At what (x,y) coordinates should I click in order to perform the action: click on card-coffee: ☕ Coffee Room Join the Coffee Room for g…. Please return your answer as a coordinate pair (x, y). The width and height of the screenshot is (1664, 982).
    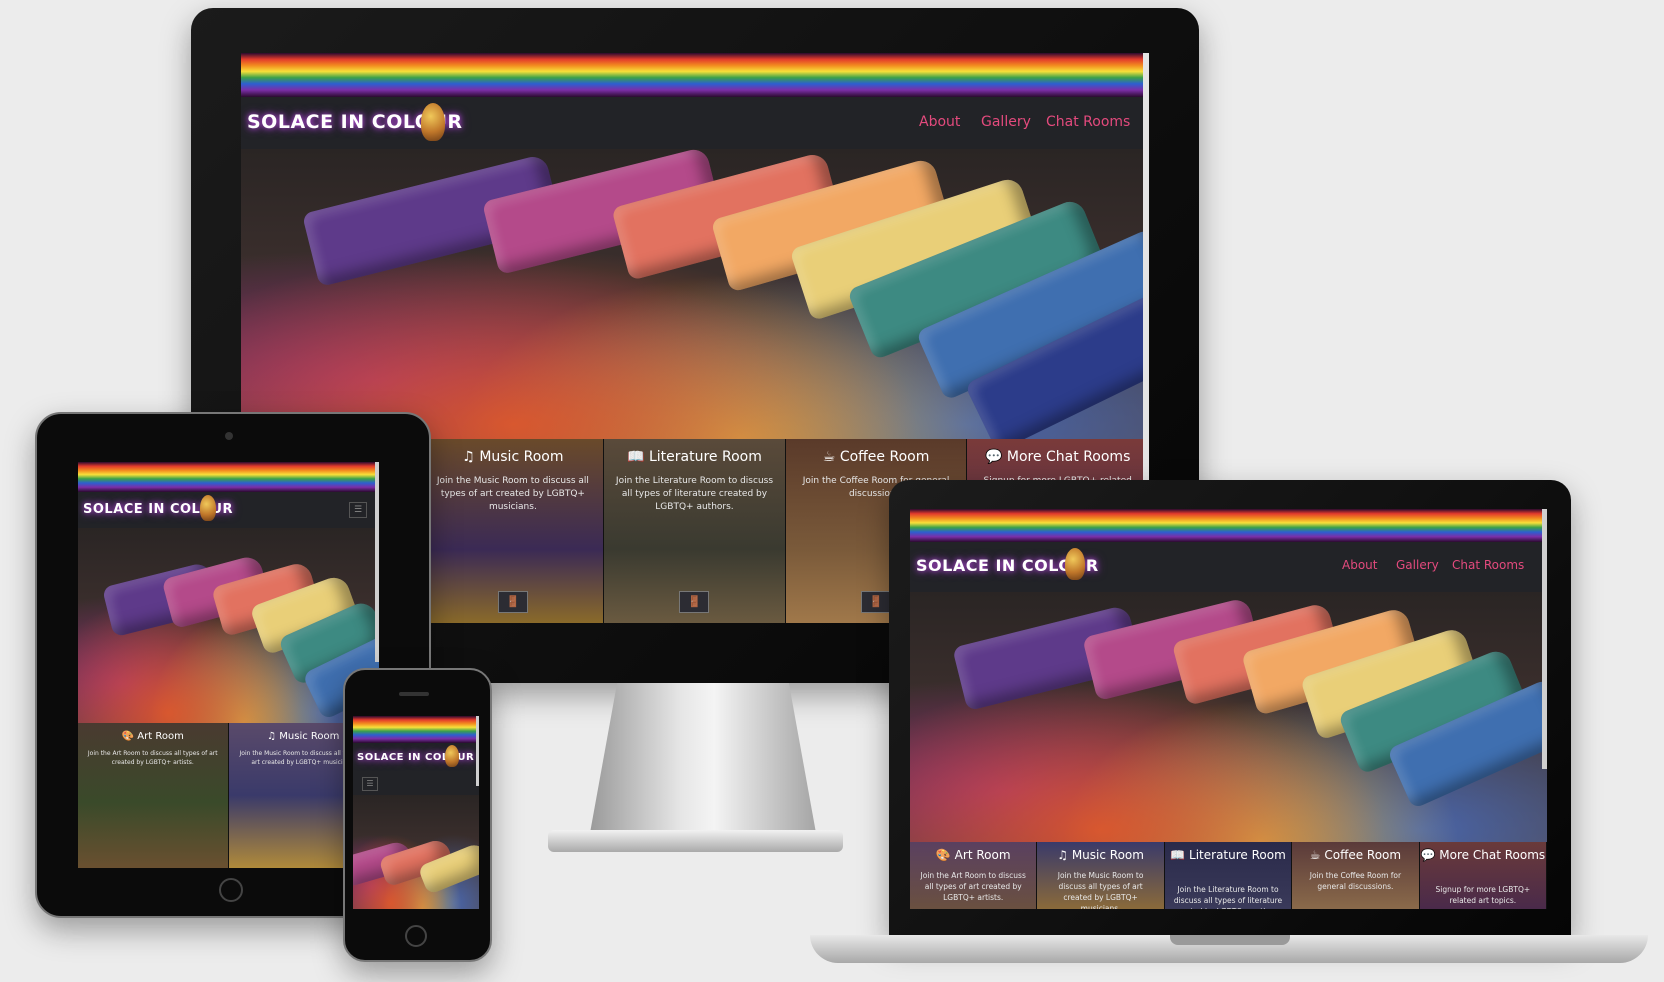
    Looking at the image, I should click on (1356, 875).